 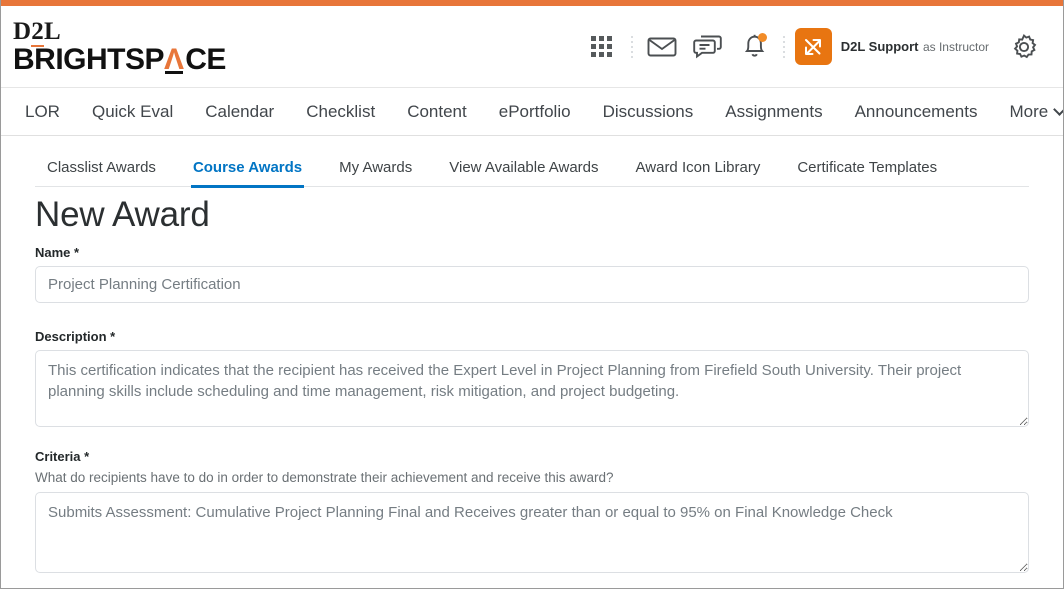 What do you see at coordinates (879, 46) in the screenshot?
I see `user-name: D2L Support` at bounding box center [879, 46].